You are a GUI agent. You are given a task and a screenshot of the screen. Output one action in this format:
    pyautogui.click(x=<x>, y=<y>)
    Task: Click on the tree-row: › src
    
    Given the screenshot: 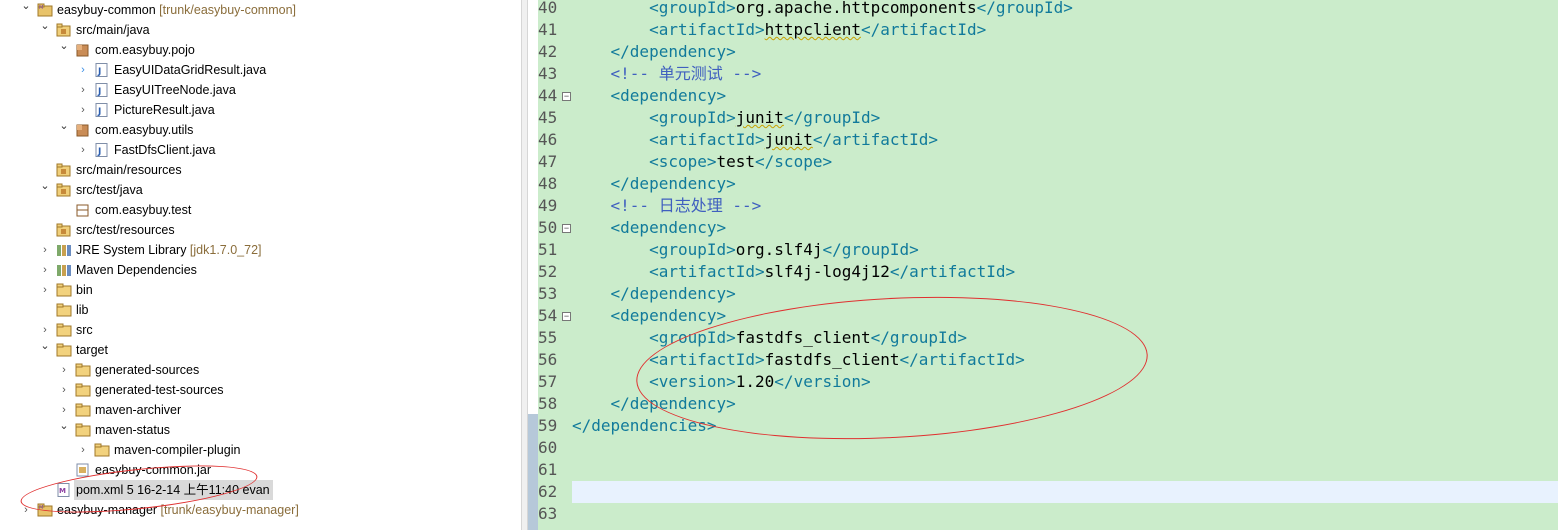 What is the action you would take?
    pyautogui.click(x=260, y=330)
    